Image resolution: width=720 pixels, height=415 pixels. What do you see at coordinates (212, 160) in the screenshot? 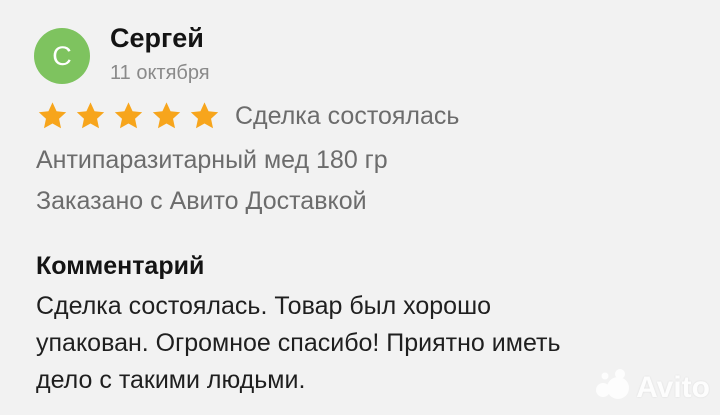
I see `product-name: Антипаразитарный мед 180 гр` at bounding box center [212, 160].